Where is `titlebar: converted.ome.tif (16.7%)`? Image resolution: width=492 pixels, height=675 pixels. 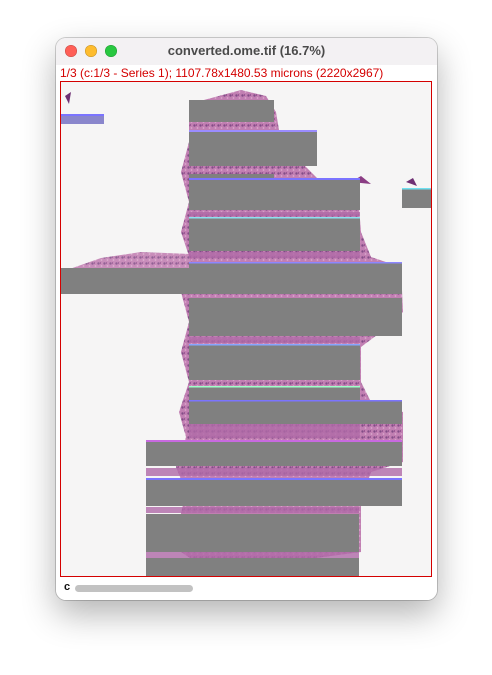
titlebar: converted.ome.tif (16.7%) is located at coordinates (246, 51).